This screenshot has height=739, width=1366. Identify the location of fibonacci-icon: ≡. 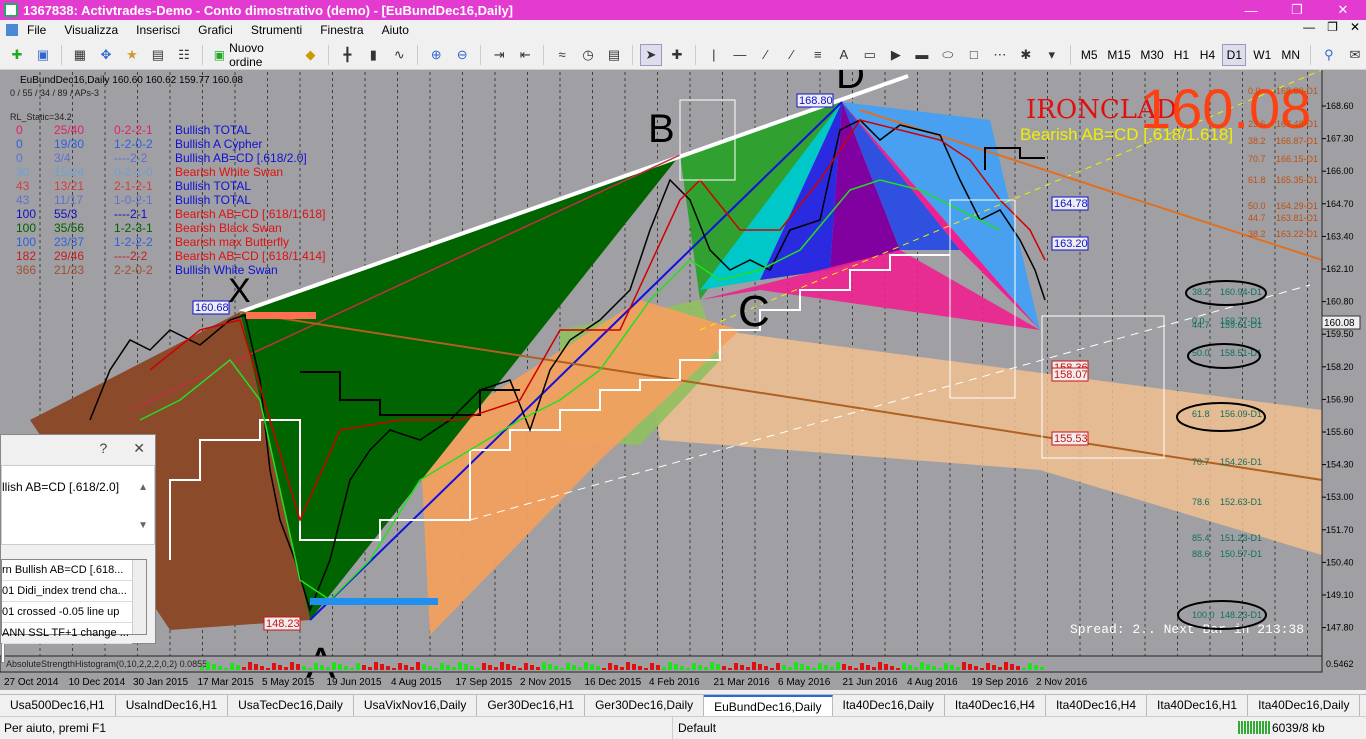
(818, 55).